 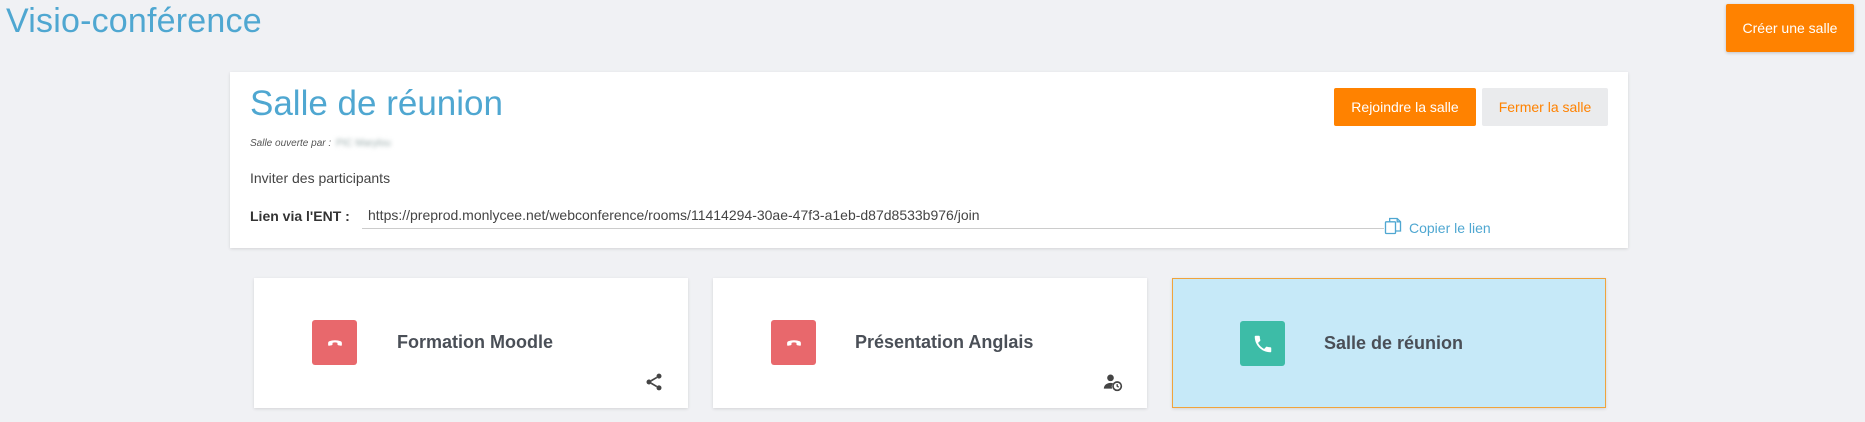 What do you see at coordinates (873, 215) in the screenshot?
I see `ent-link-field` at bounding box center [873, 215].